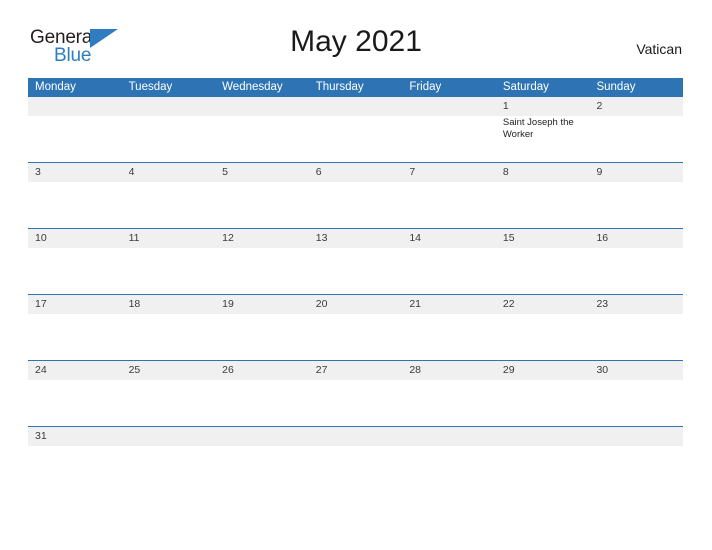 The width and height of the screenshot is (712, 550). Describe the element at coordinates (252, 87) in the screenshot. I see `weekday-header-wednesday: Wednesday` at that location.